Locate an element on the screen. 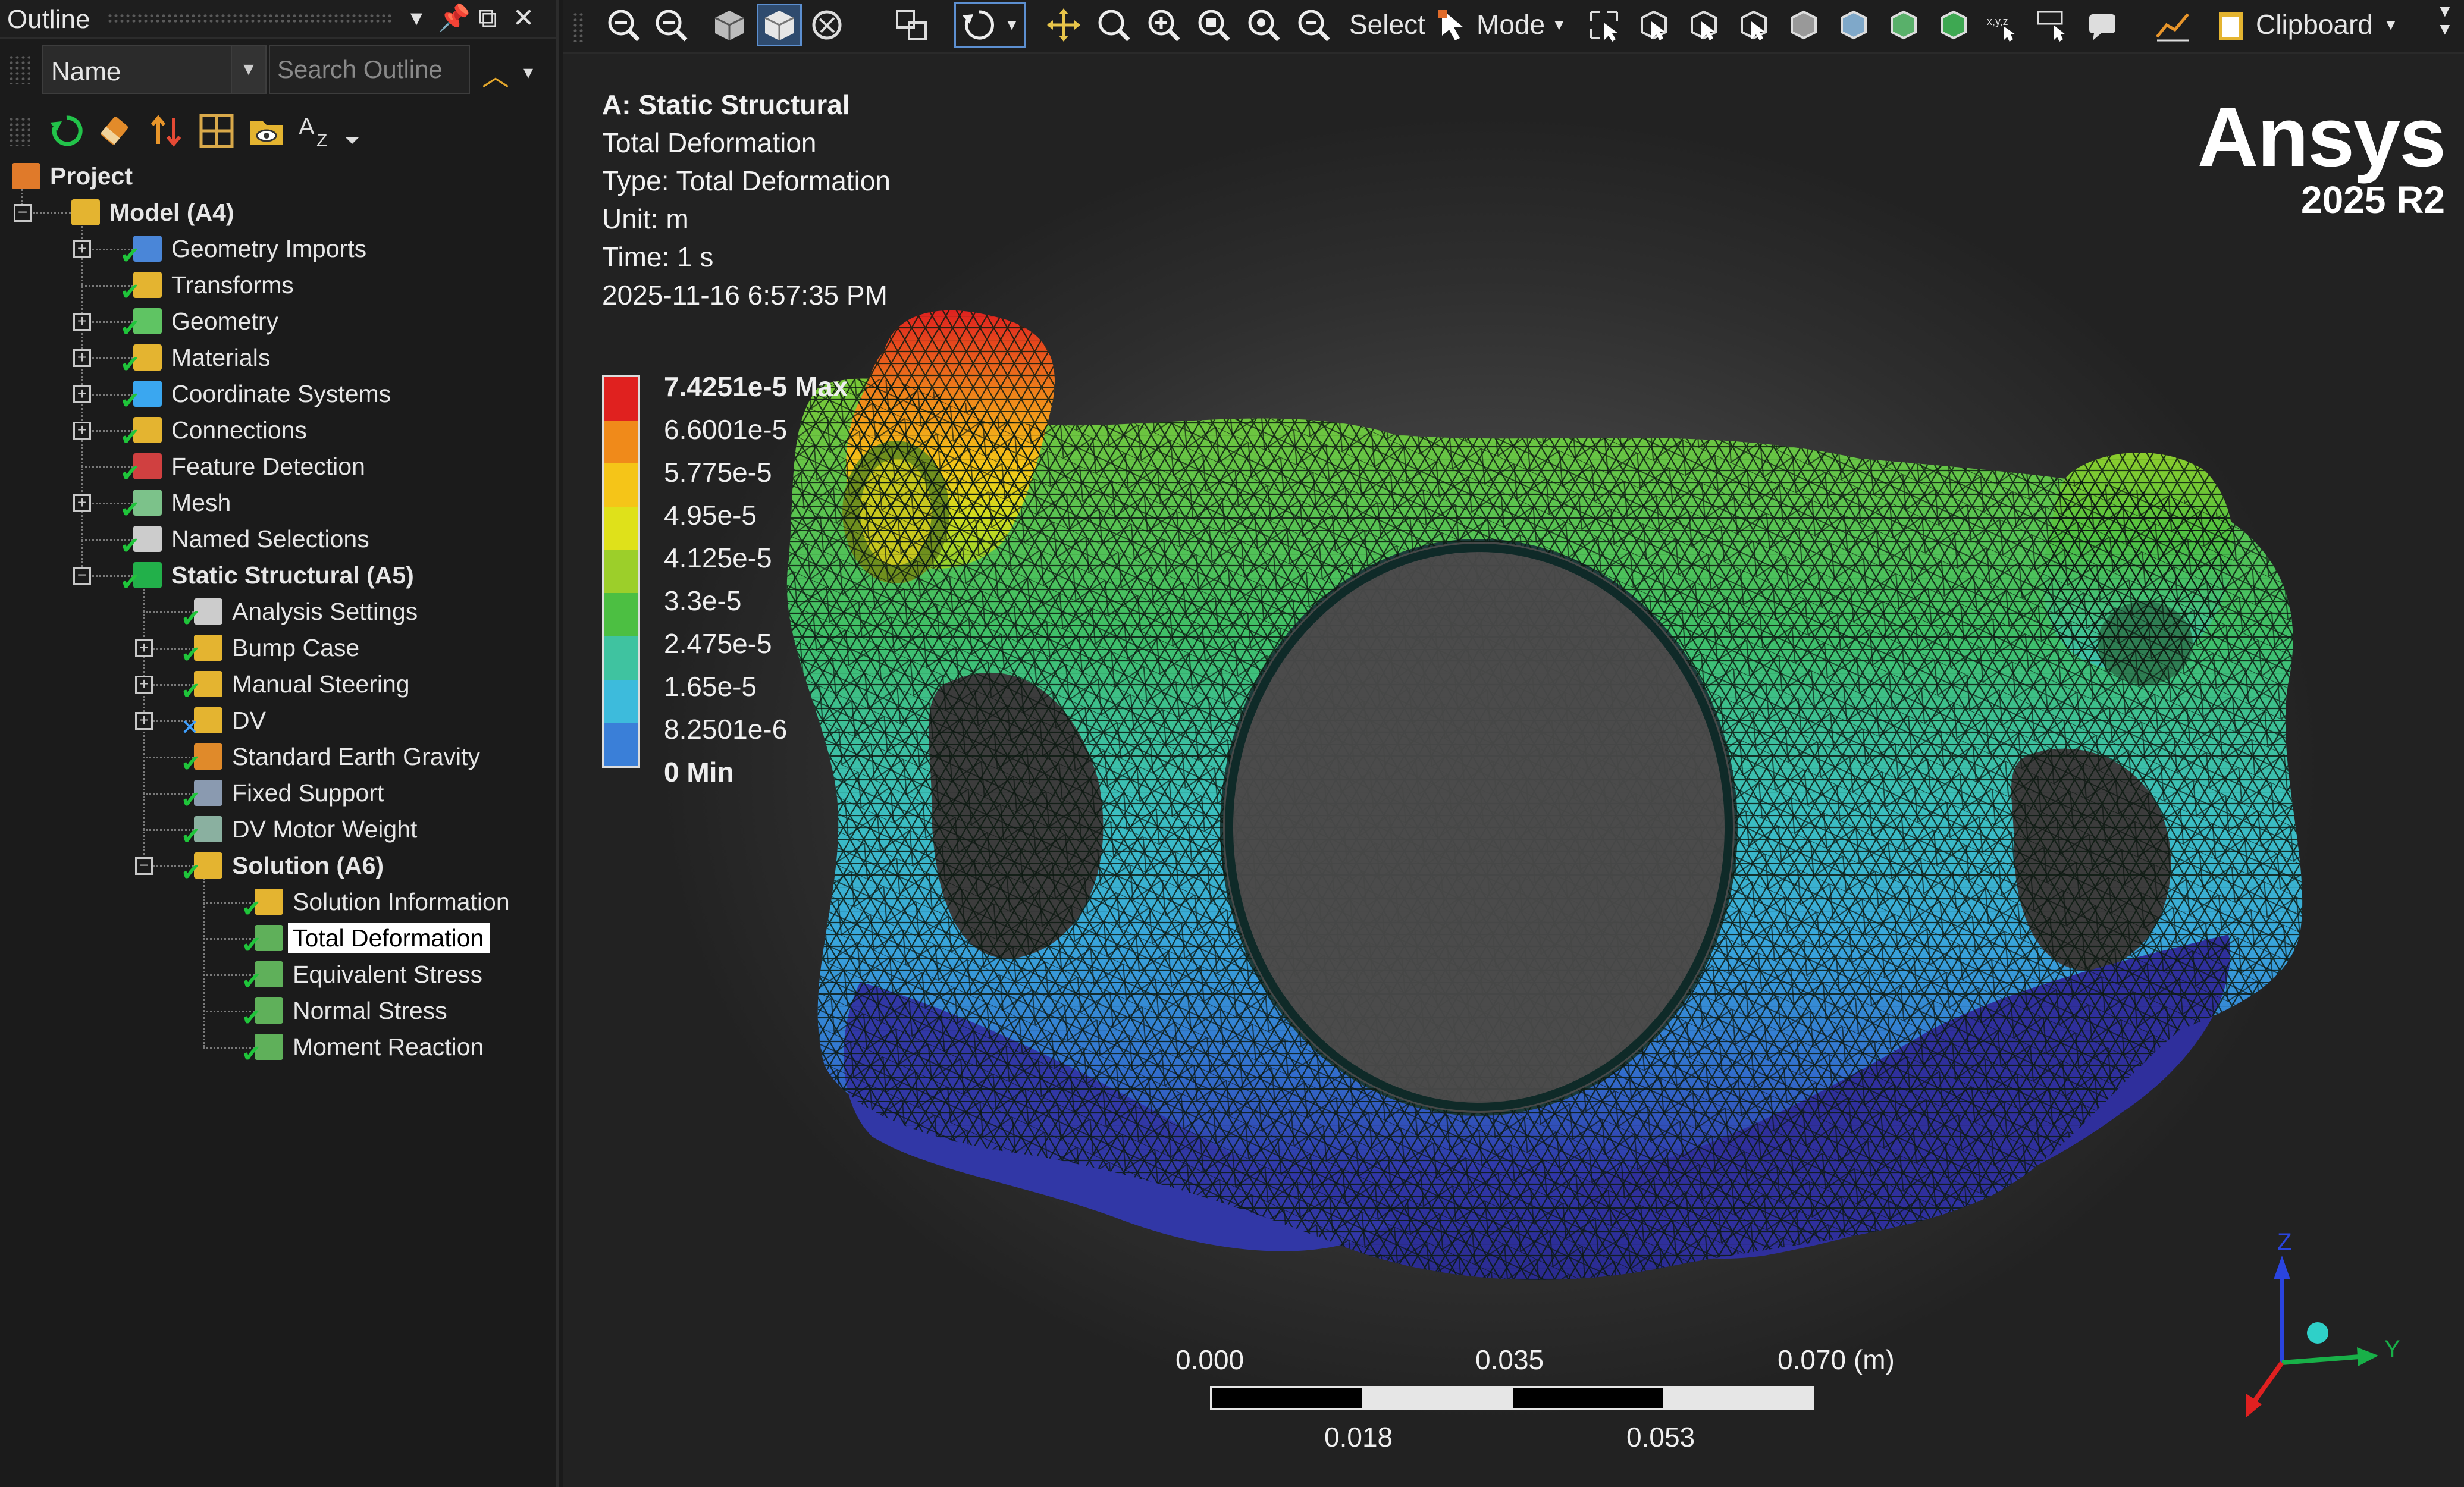  box-zoom-icon is located at coordinates (1213, 25).